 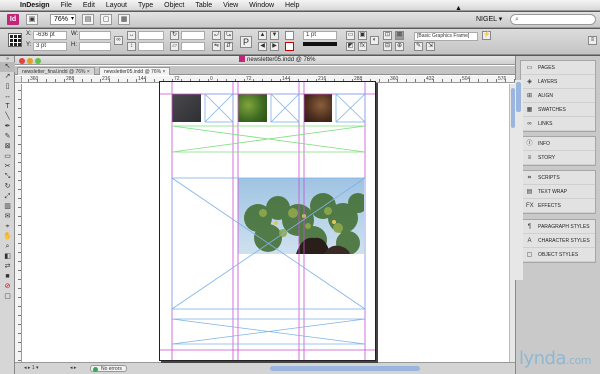 What do you see at coordinates (7, 97) in the screenshot?
I see `gap-tool-icon: ↔` at bounding box center [7, 97].